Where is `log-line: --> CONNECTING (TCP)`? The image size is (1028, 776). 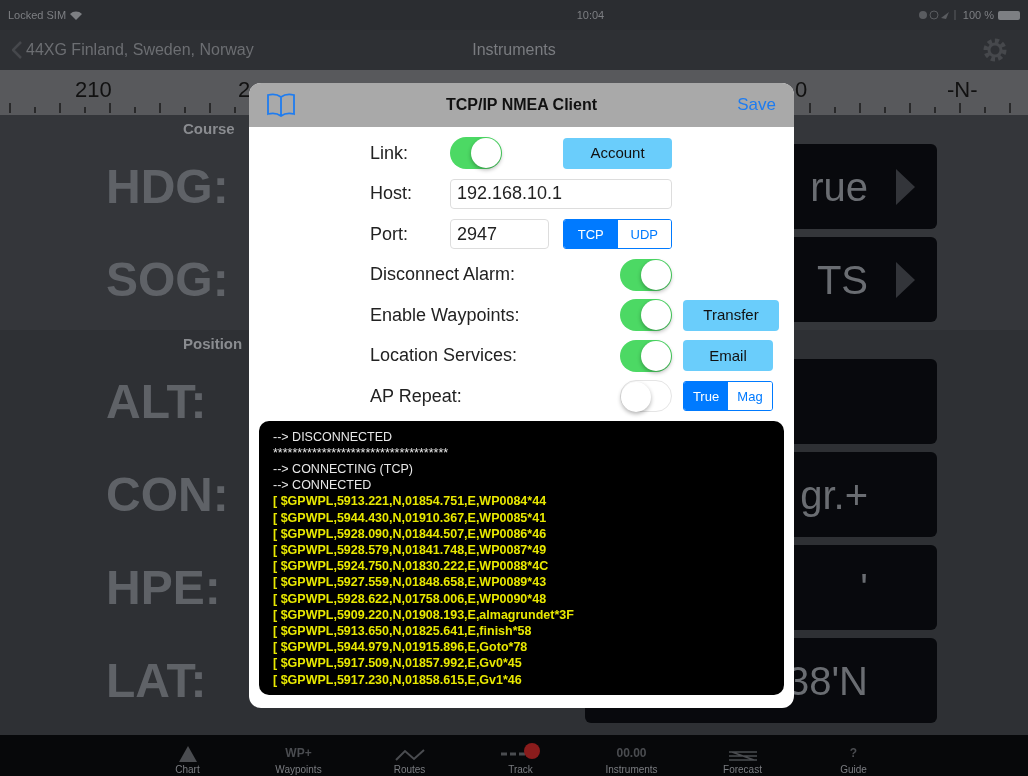 log-line: --> CONNECTING (TCP) is located at coordinates (343, 469).